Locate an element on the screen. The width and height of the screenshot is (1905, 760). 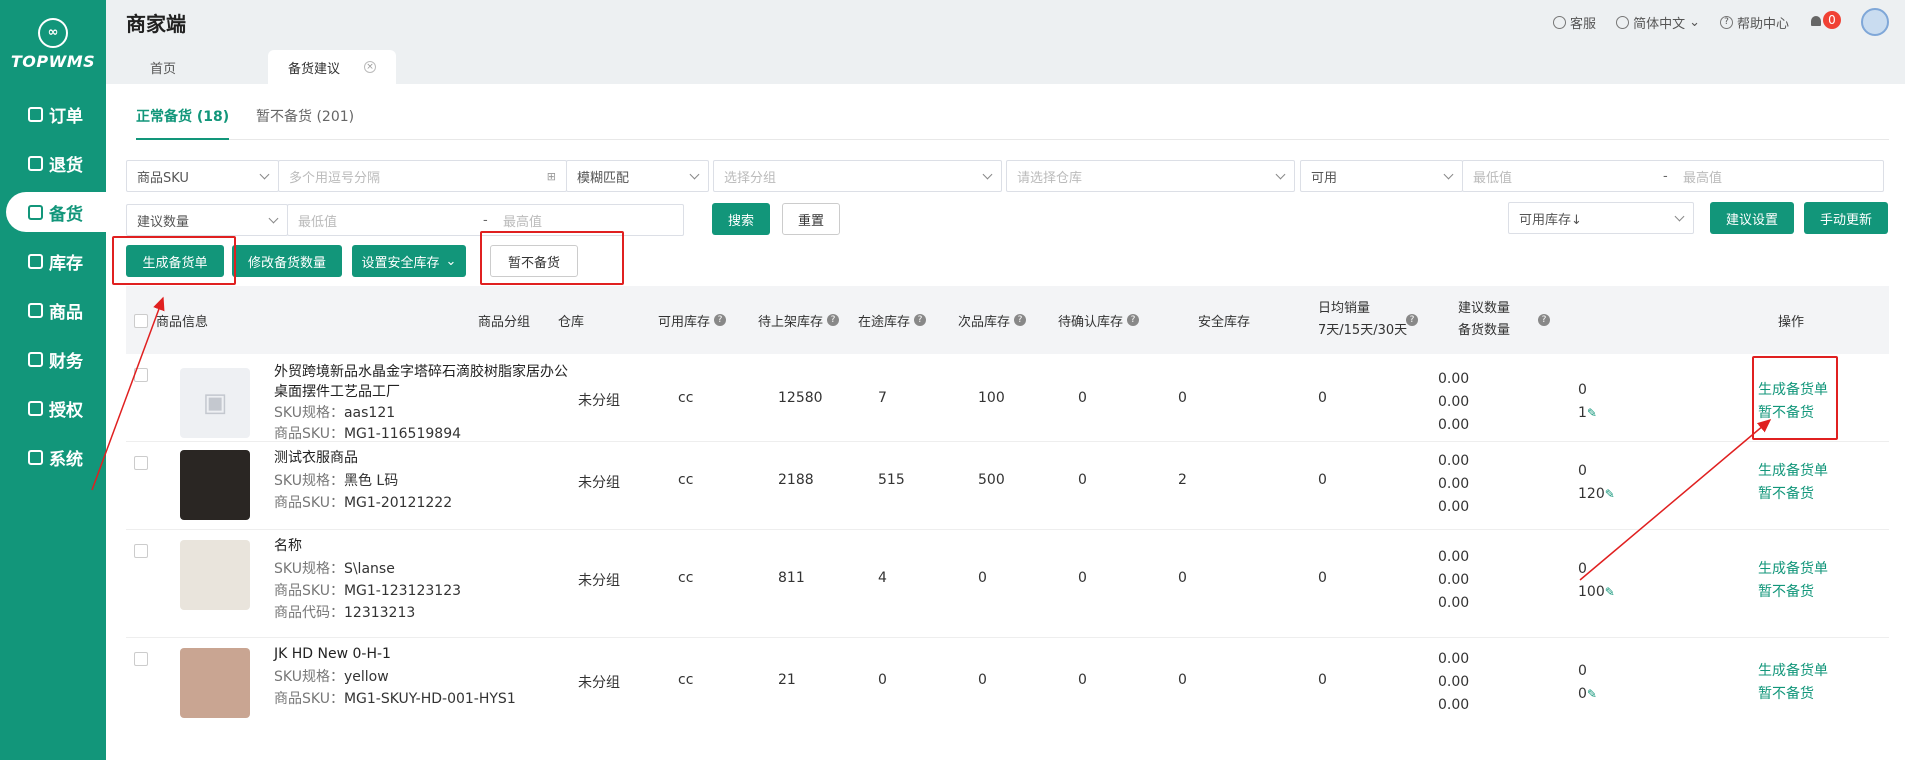
reset-button: 重置 is located at coordinates (811, 219).